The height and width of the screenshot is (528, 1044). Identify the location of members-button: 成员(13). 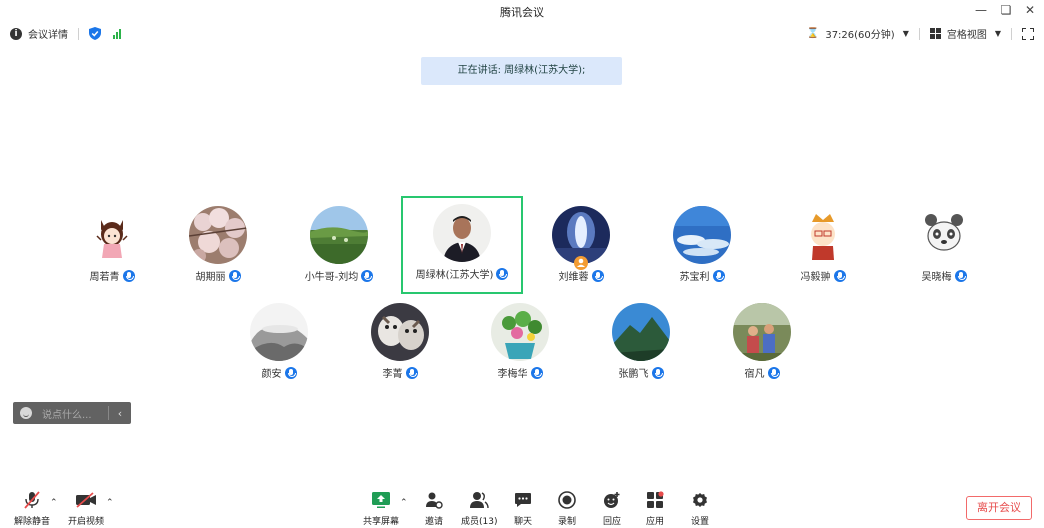
(479, 508).